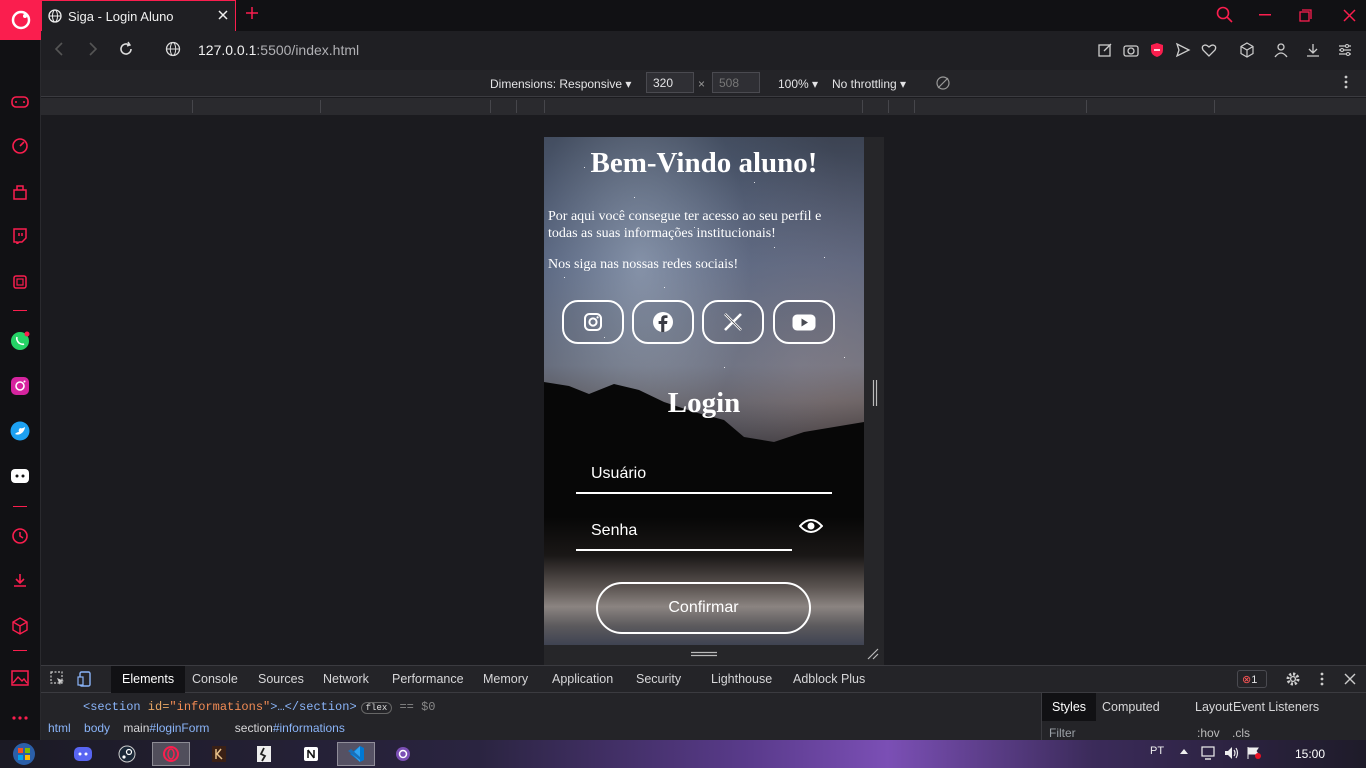 The height and width of the screenshot is (768, 1366). What do you see at coordinates (1305, 15) in the screenshot?
I see `restore-icon` at bounding box center [1305, 15].